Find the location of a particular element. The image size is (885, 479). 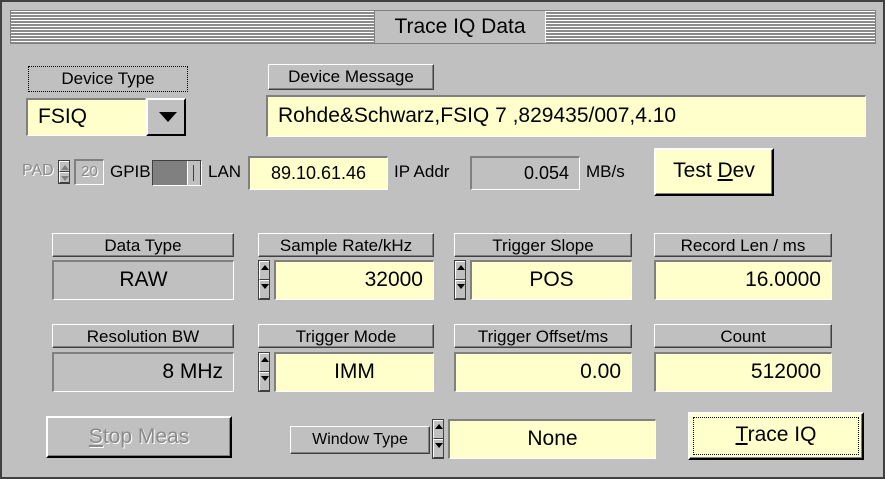

toggle-knob is located at coordinates (194, 173).